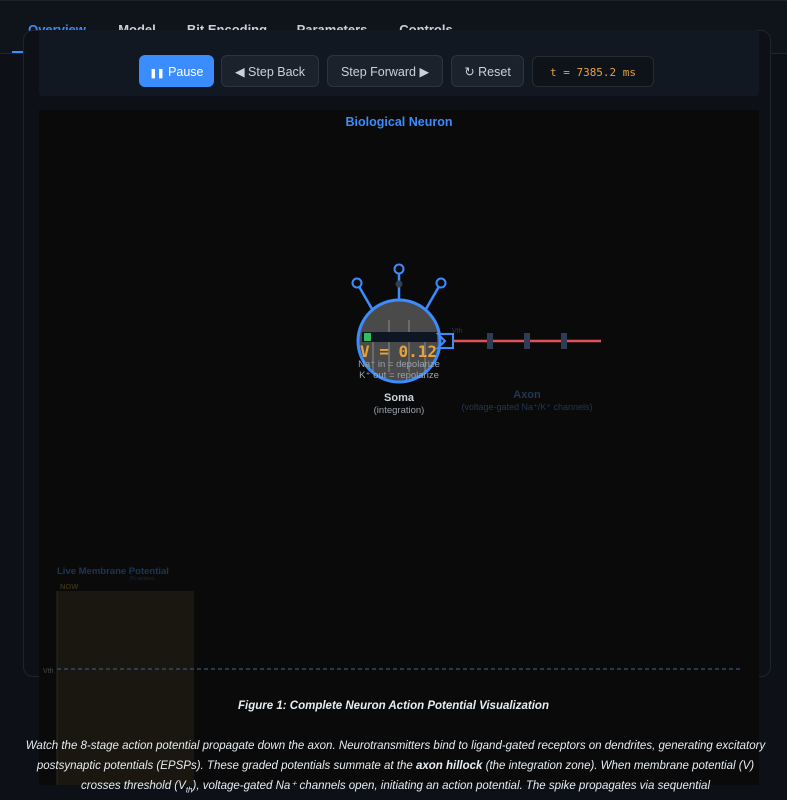 The width and height of the screenshot is (787, 800). What do you see at coordinates (48, 671) in the screenshot?
I see `threshold-label: Vth` at bounding box center [48, 671].